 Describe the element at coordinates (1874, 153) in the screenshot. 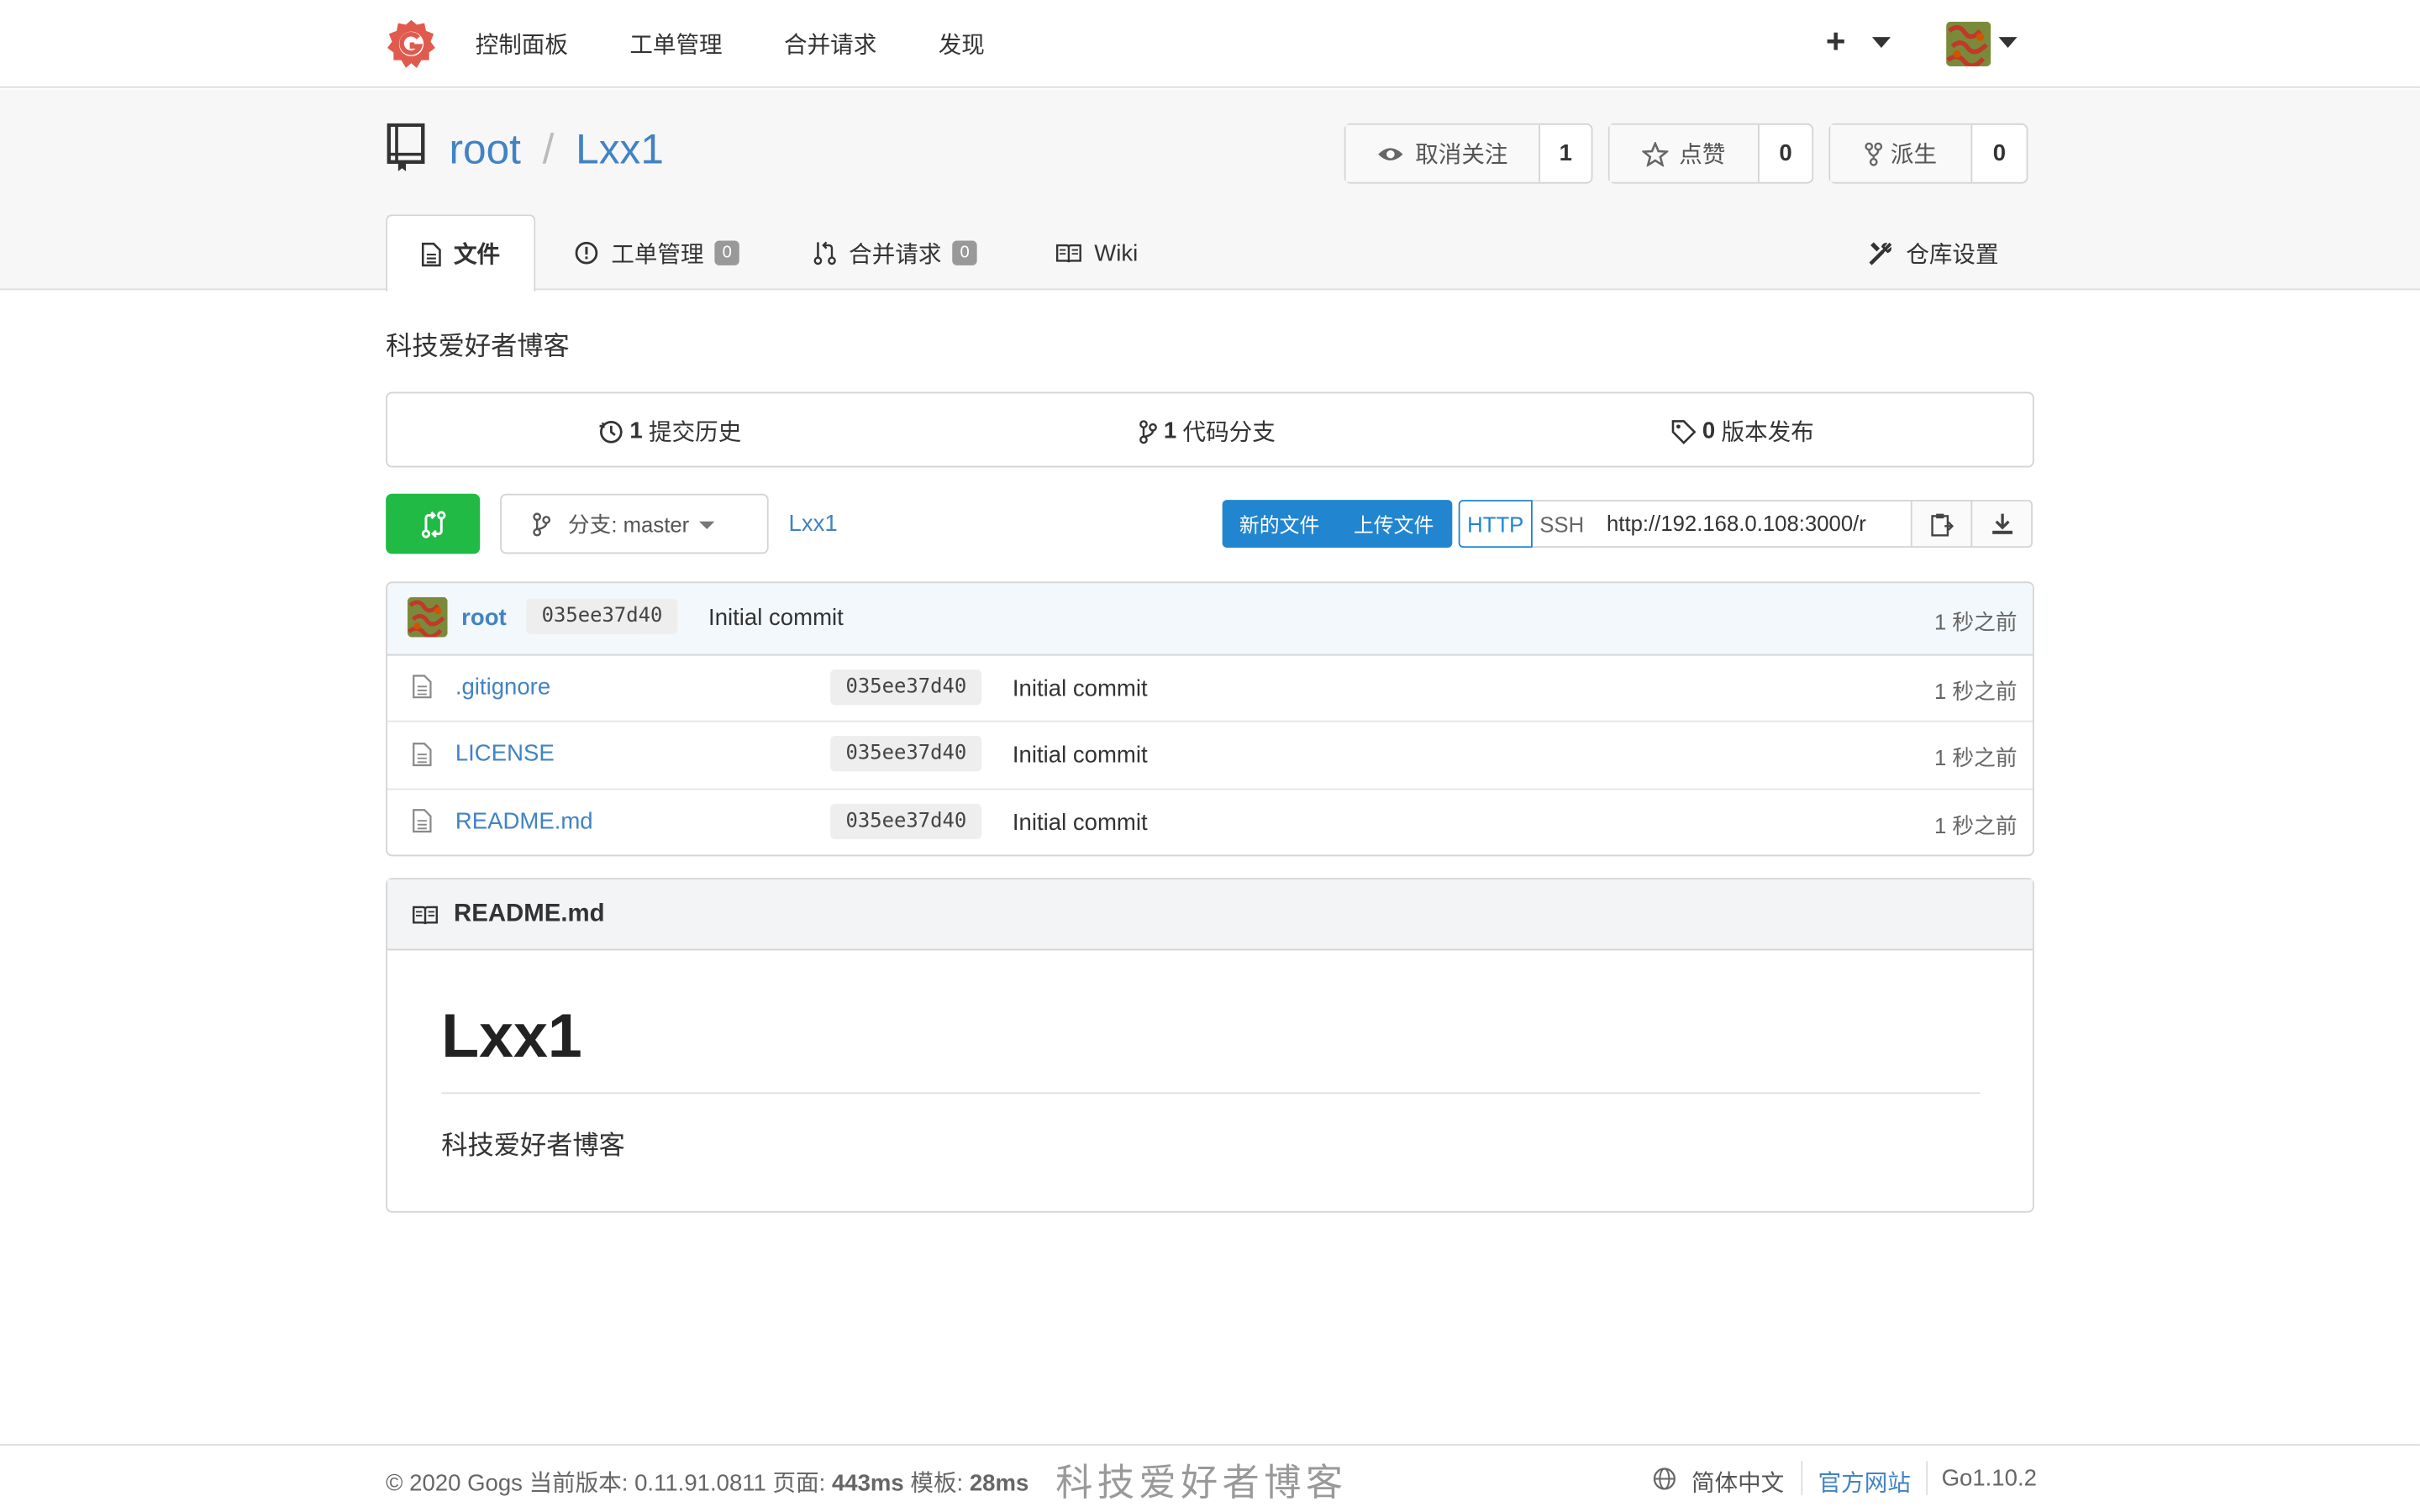

I see `fork-icon` at that location.